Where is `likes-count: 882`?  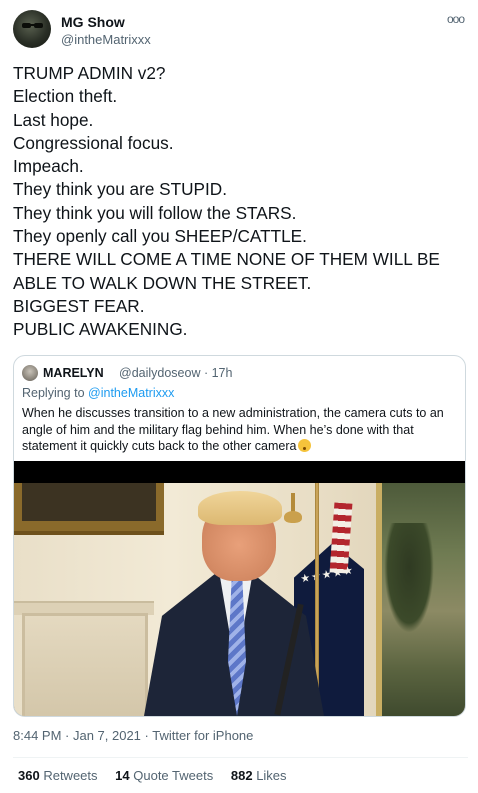 likes-count: 882 is located at coordinates (241, 775).